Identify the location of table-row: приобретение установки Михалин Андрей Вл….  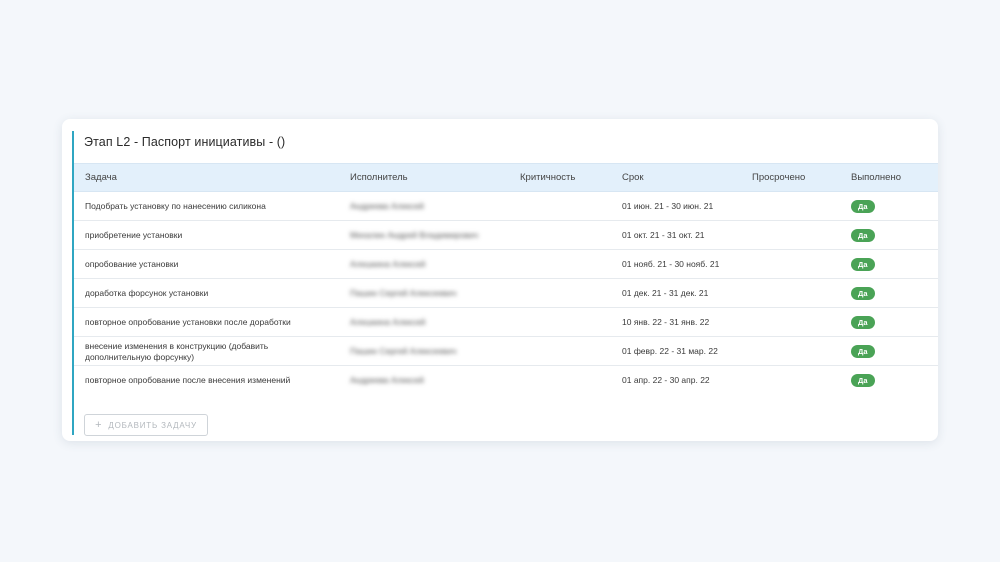
(506, 235).